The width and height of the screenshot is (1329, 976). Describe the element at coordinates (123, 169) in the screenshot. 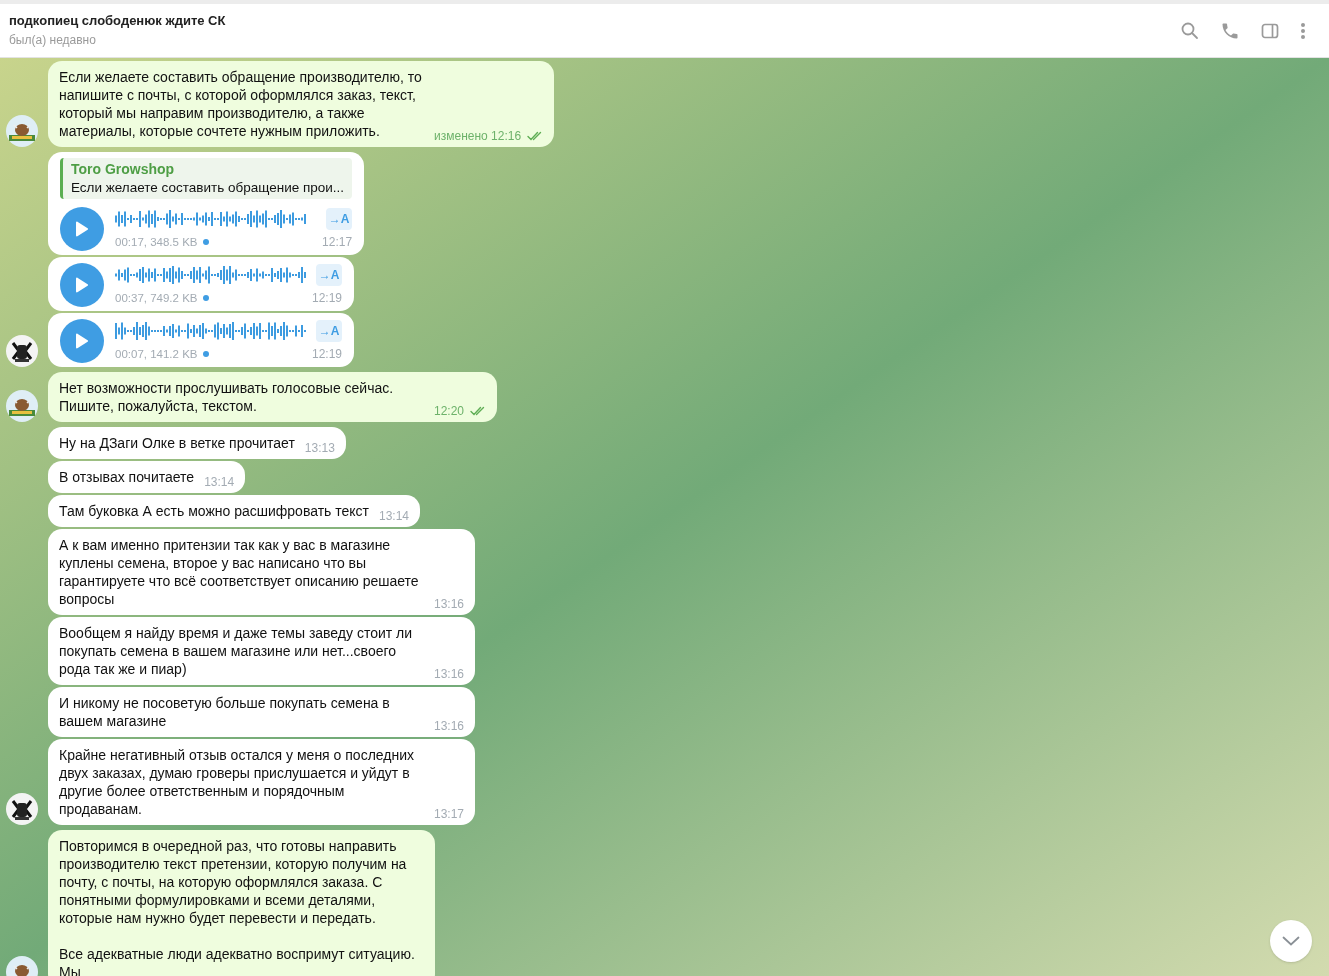

I see `reply-author: Toro Growshop` at that location.